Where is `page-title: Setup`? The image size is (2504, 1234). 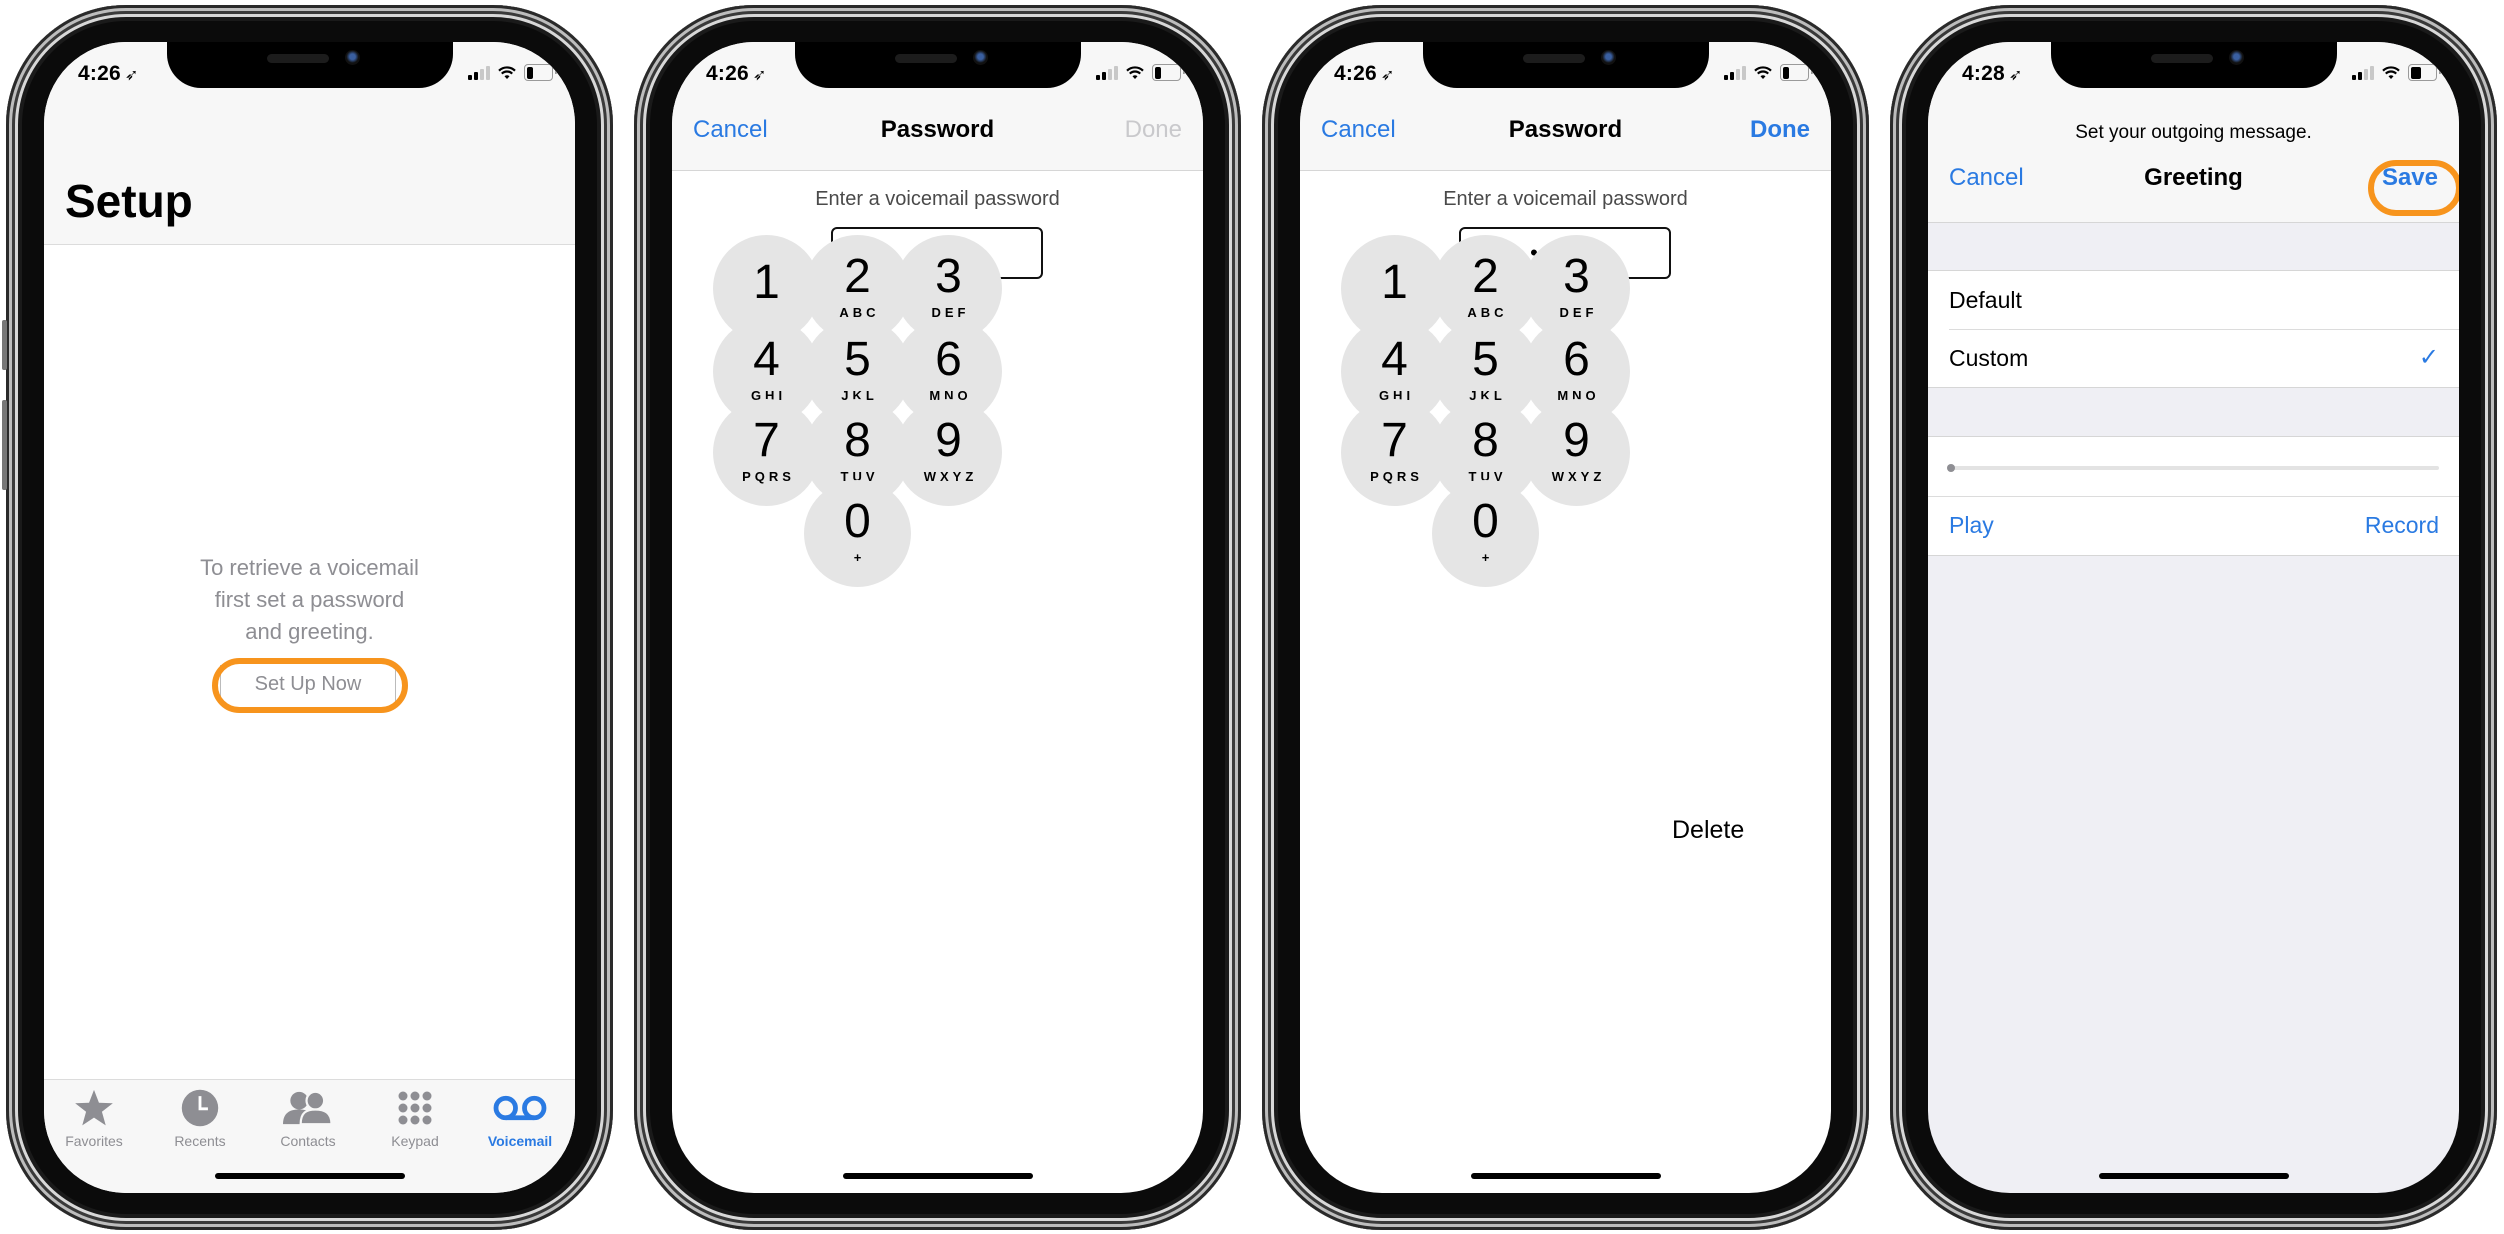 page-title: Setup is located at coordinates (129, 201).